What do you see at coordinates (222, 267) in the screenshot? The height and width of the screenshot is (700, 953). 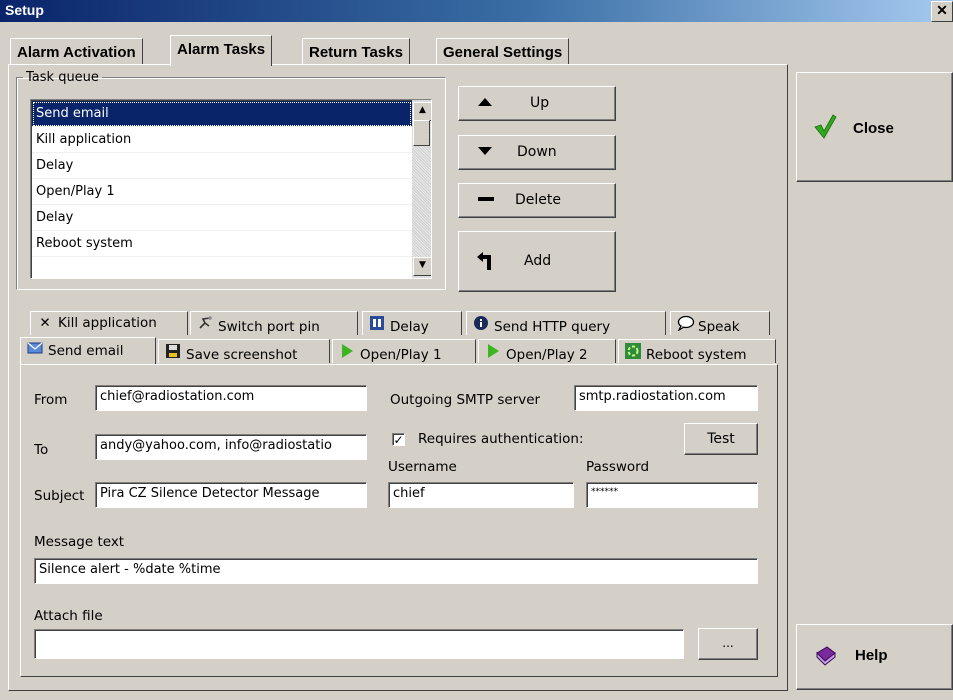 I see `list-item` at bounding box center [222, 267].